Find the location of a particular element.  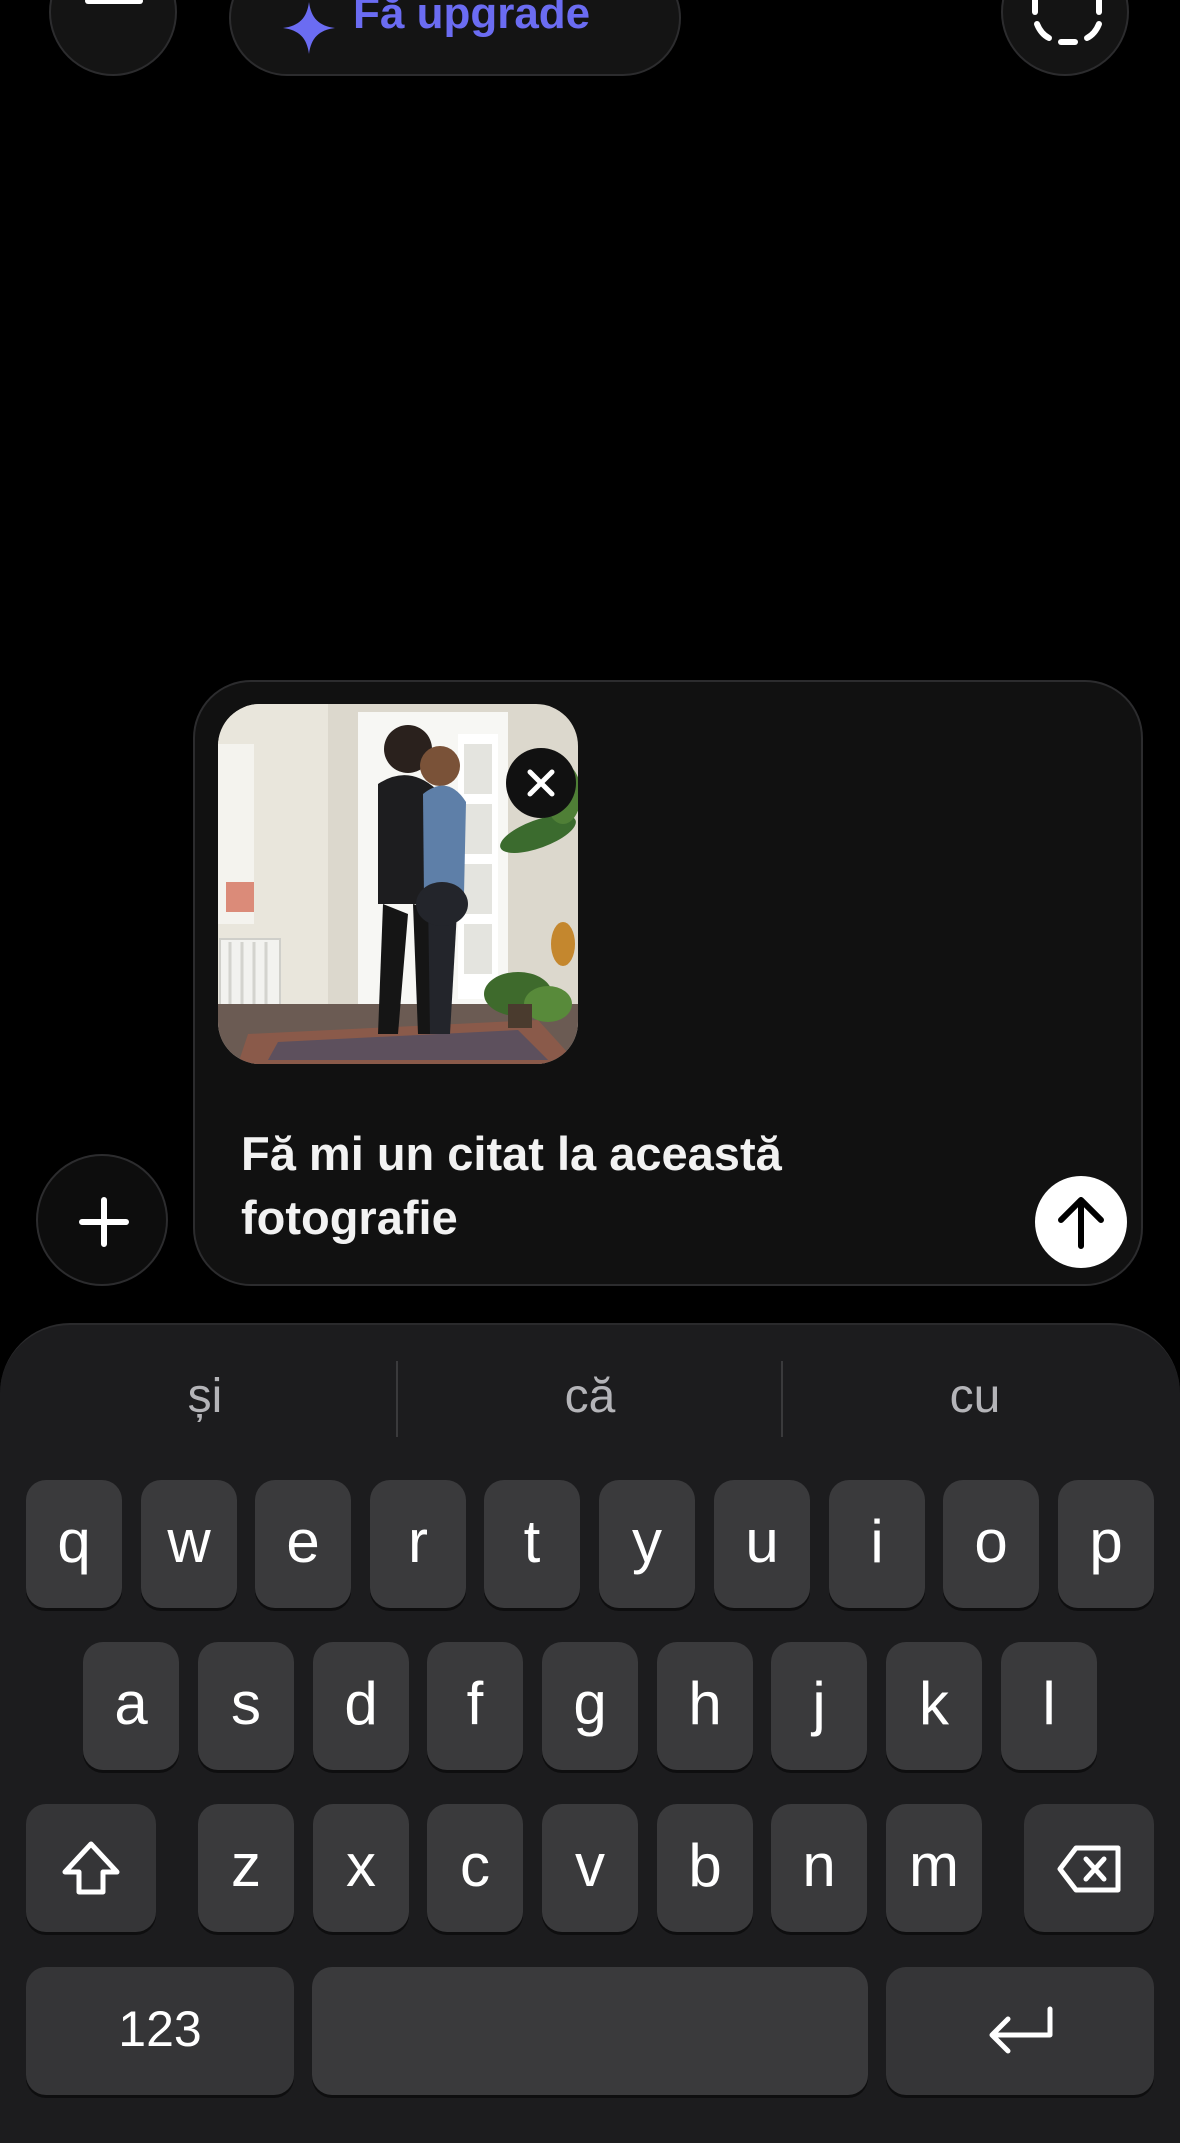

backspace-icon is located at coordinates (1089, 1869).